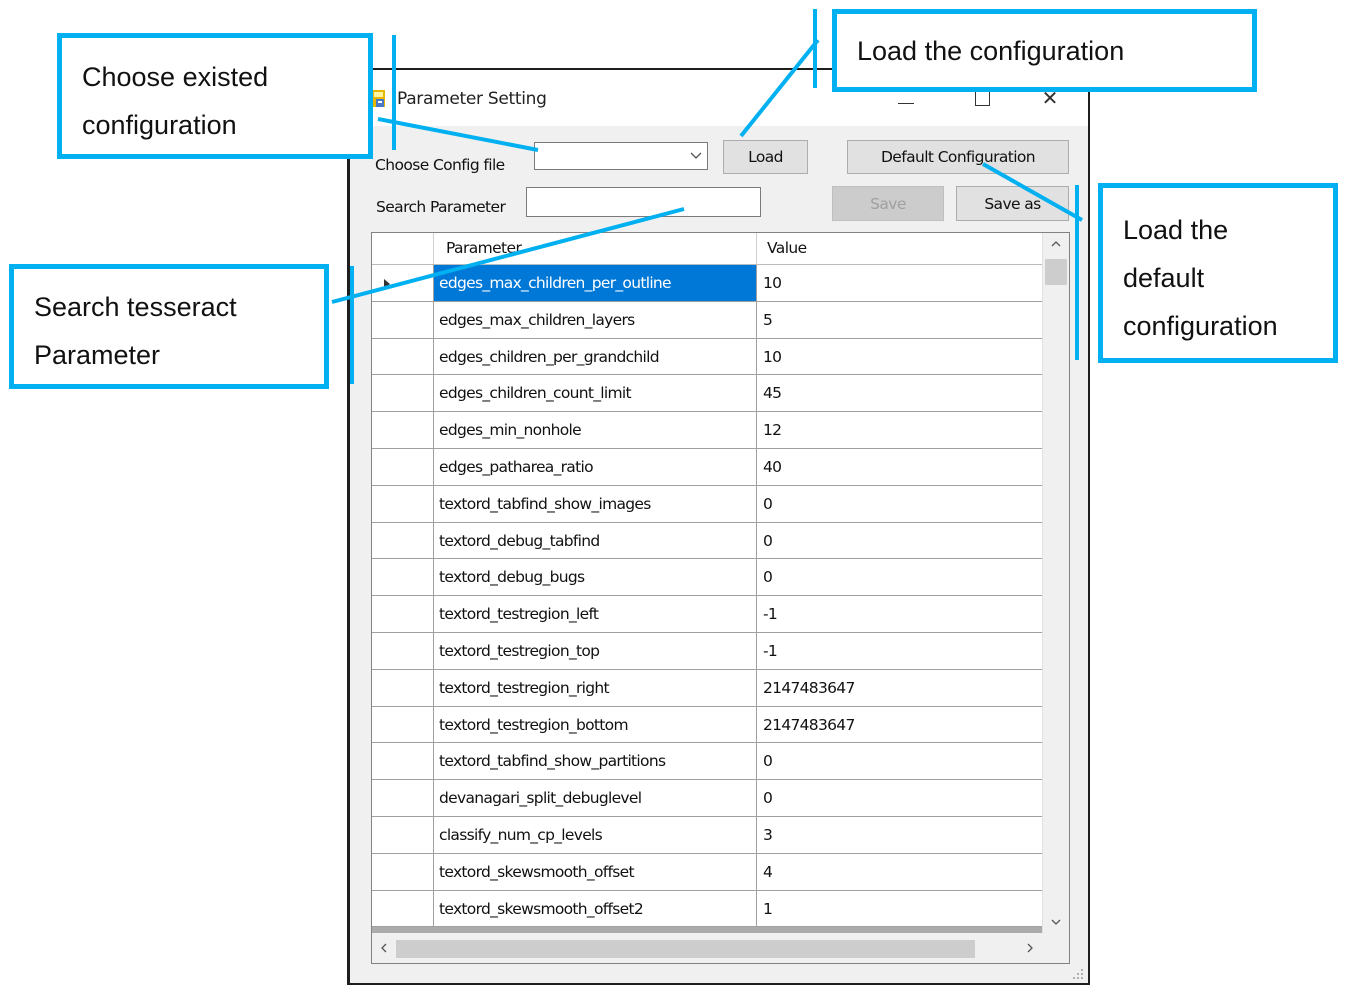 The width and height of the screenshot is (1347, 985). I want to click on table-row: edges_children_count_limit 45, so click(707, 394).